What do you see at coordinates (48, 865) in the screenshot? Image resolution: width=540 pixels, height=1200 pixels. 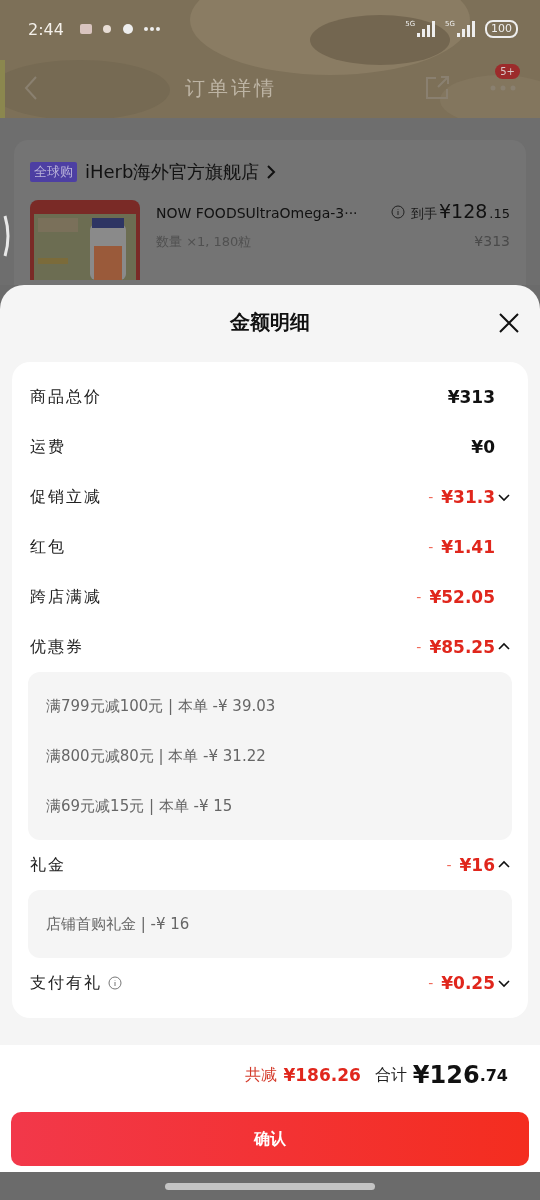 I see `amount-label: 礼金` at bounding box center [48, 865].